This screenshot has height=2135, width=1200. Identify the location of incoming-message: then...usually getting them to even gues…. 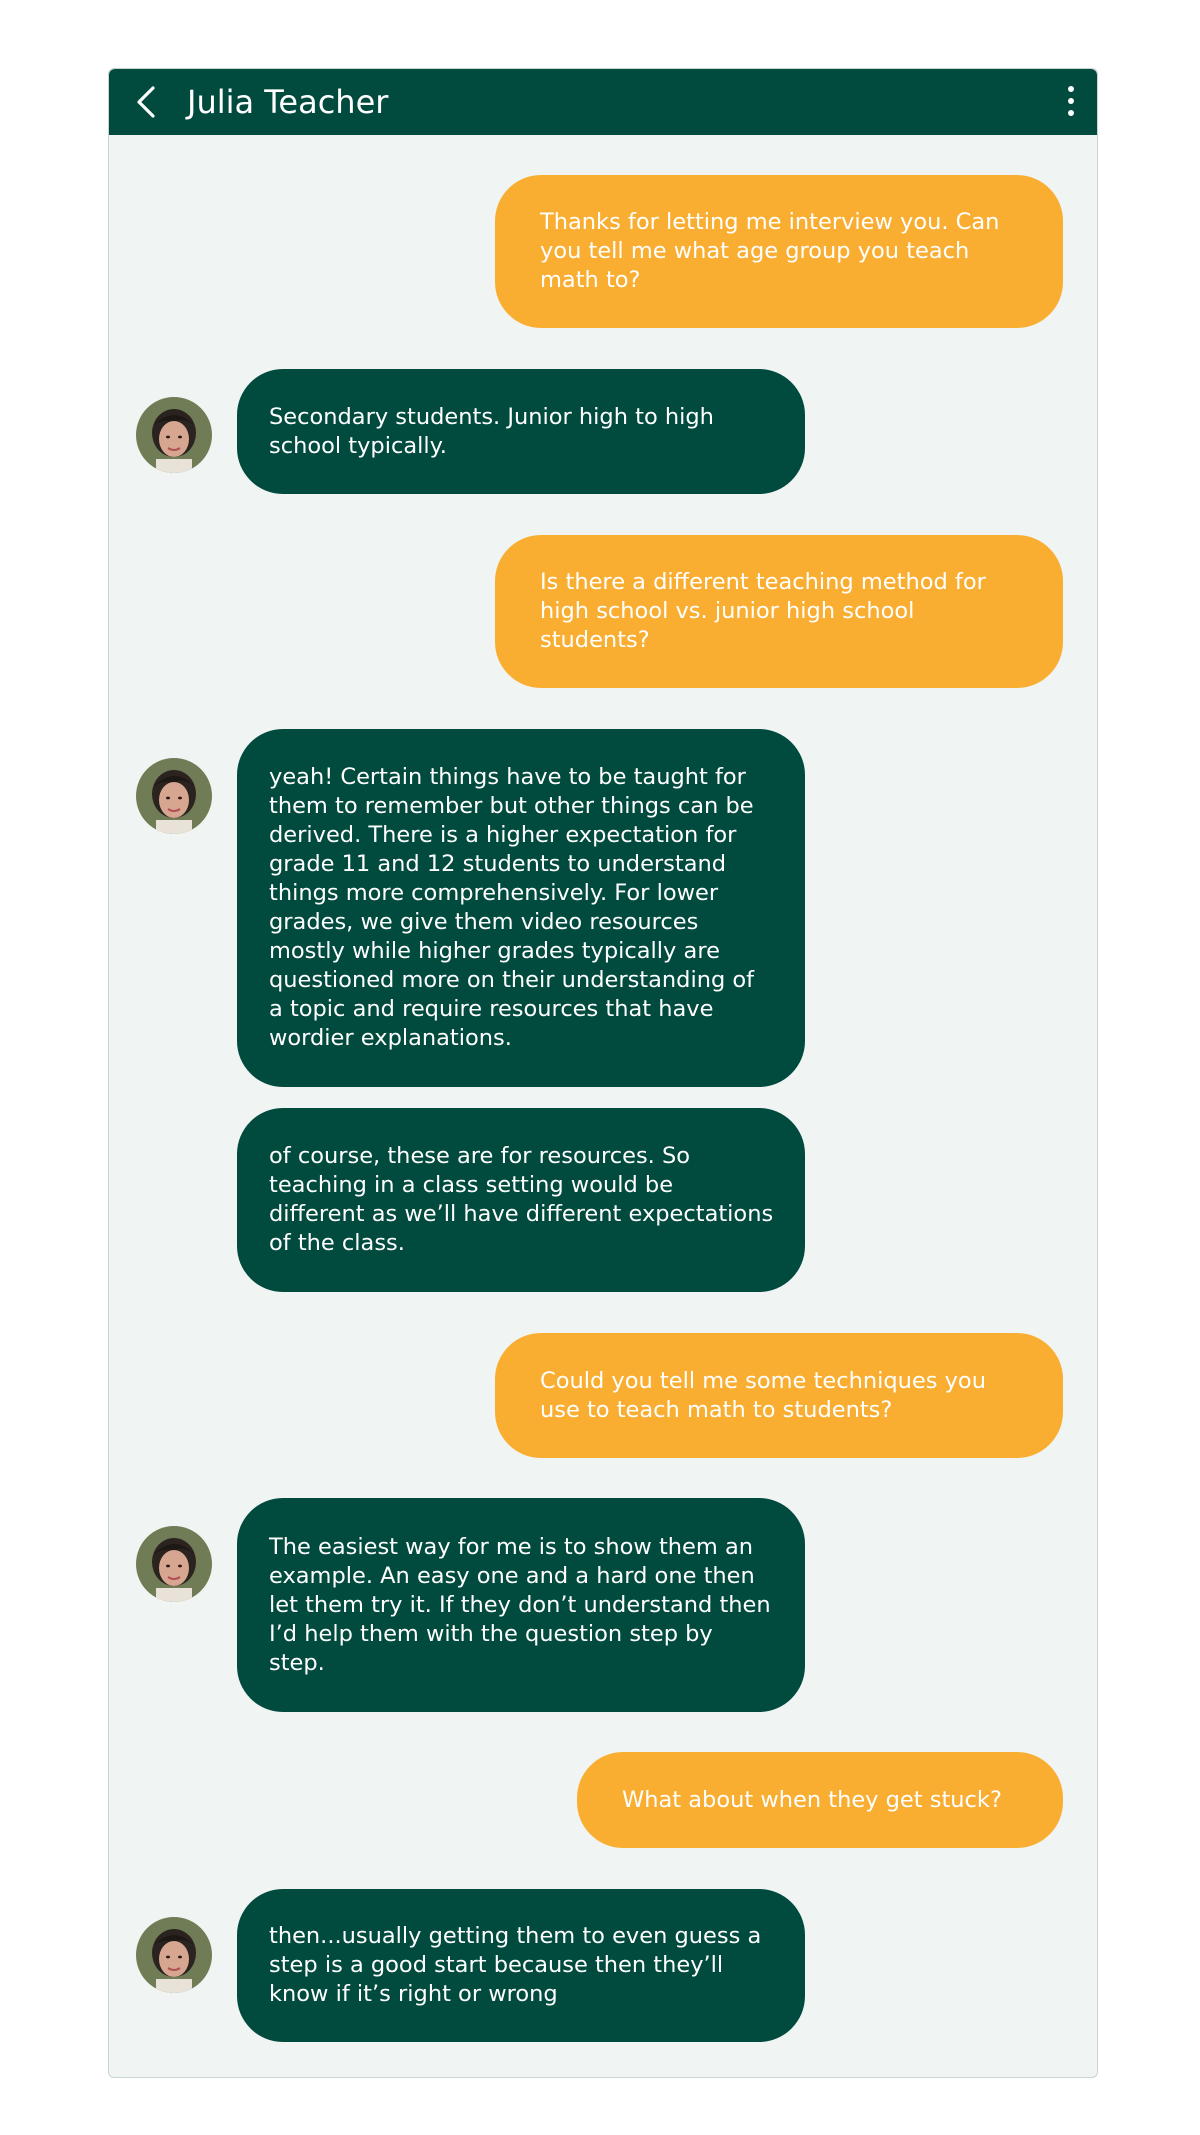
(521, 1965).